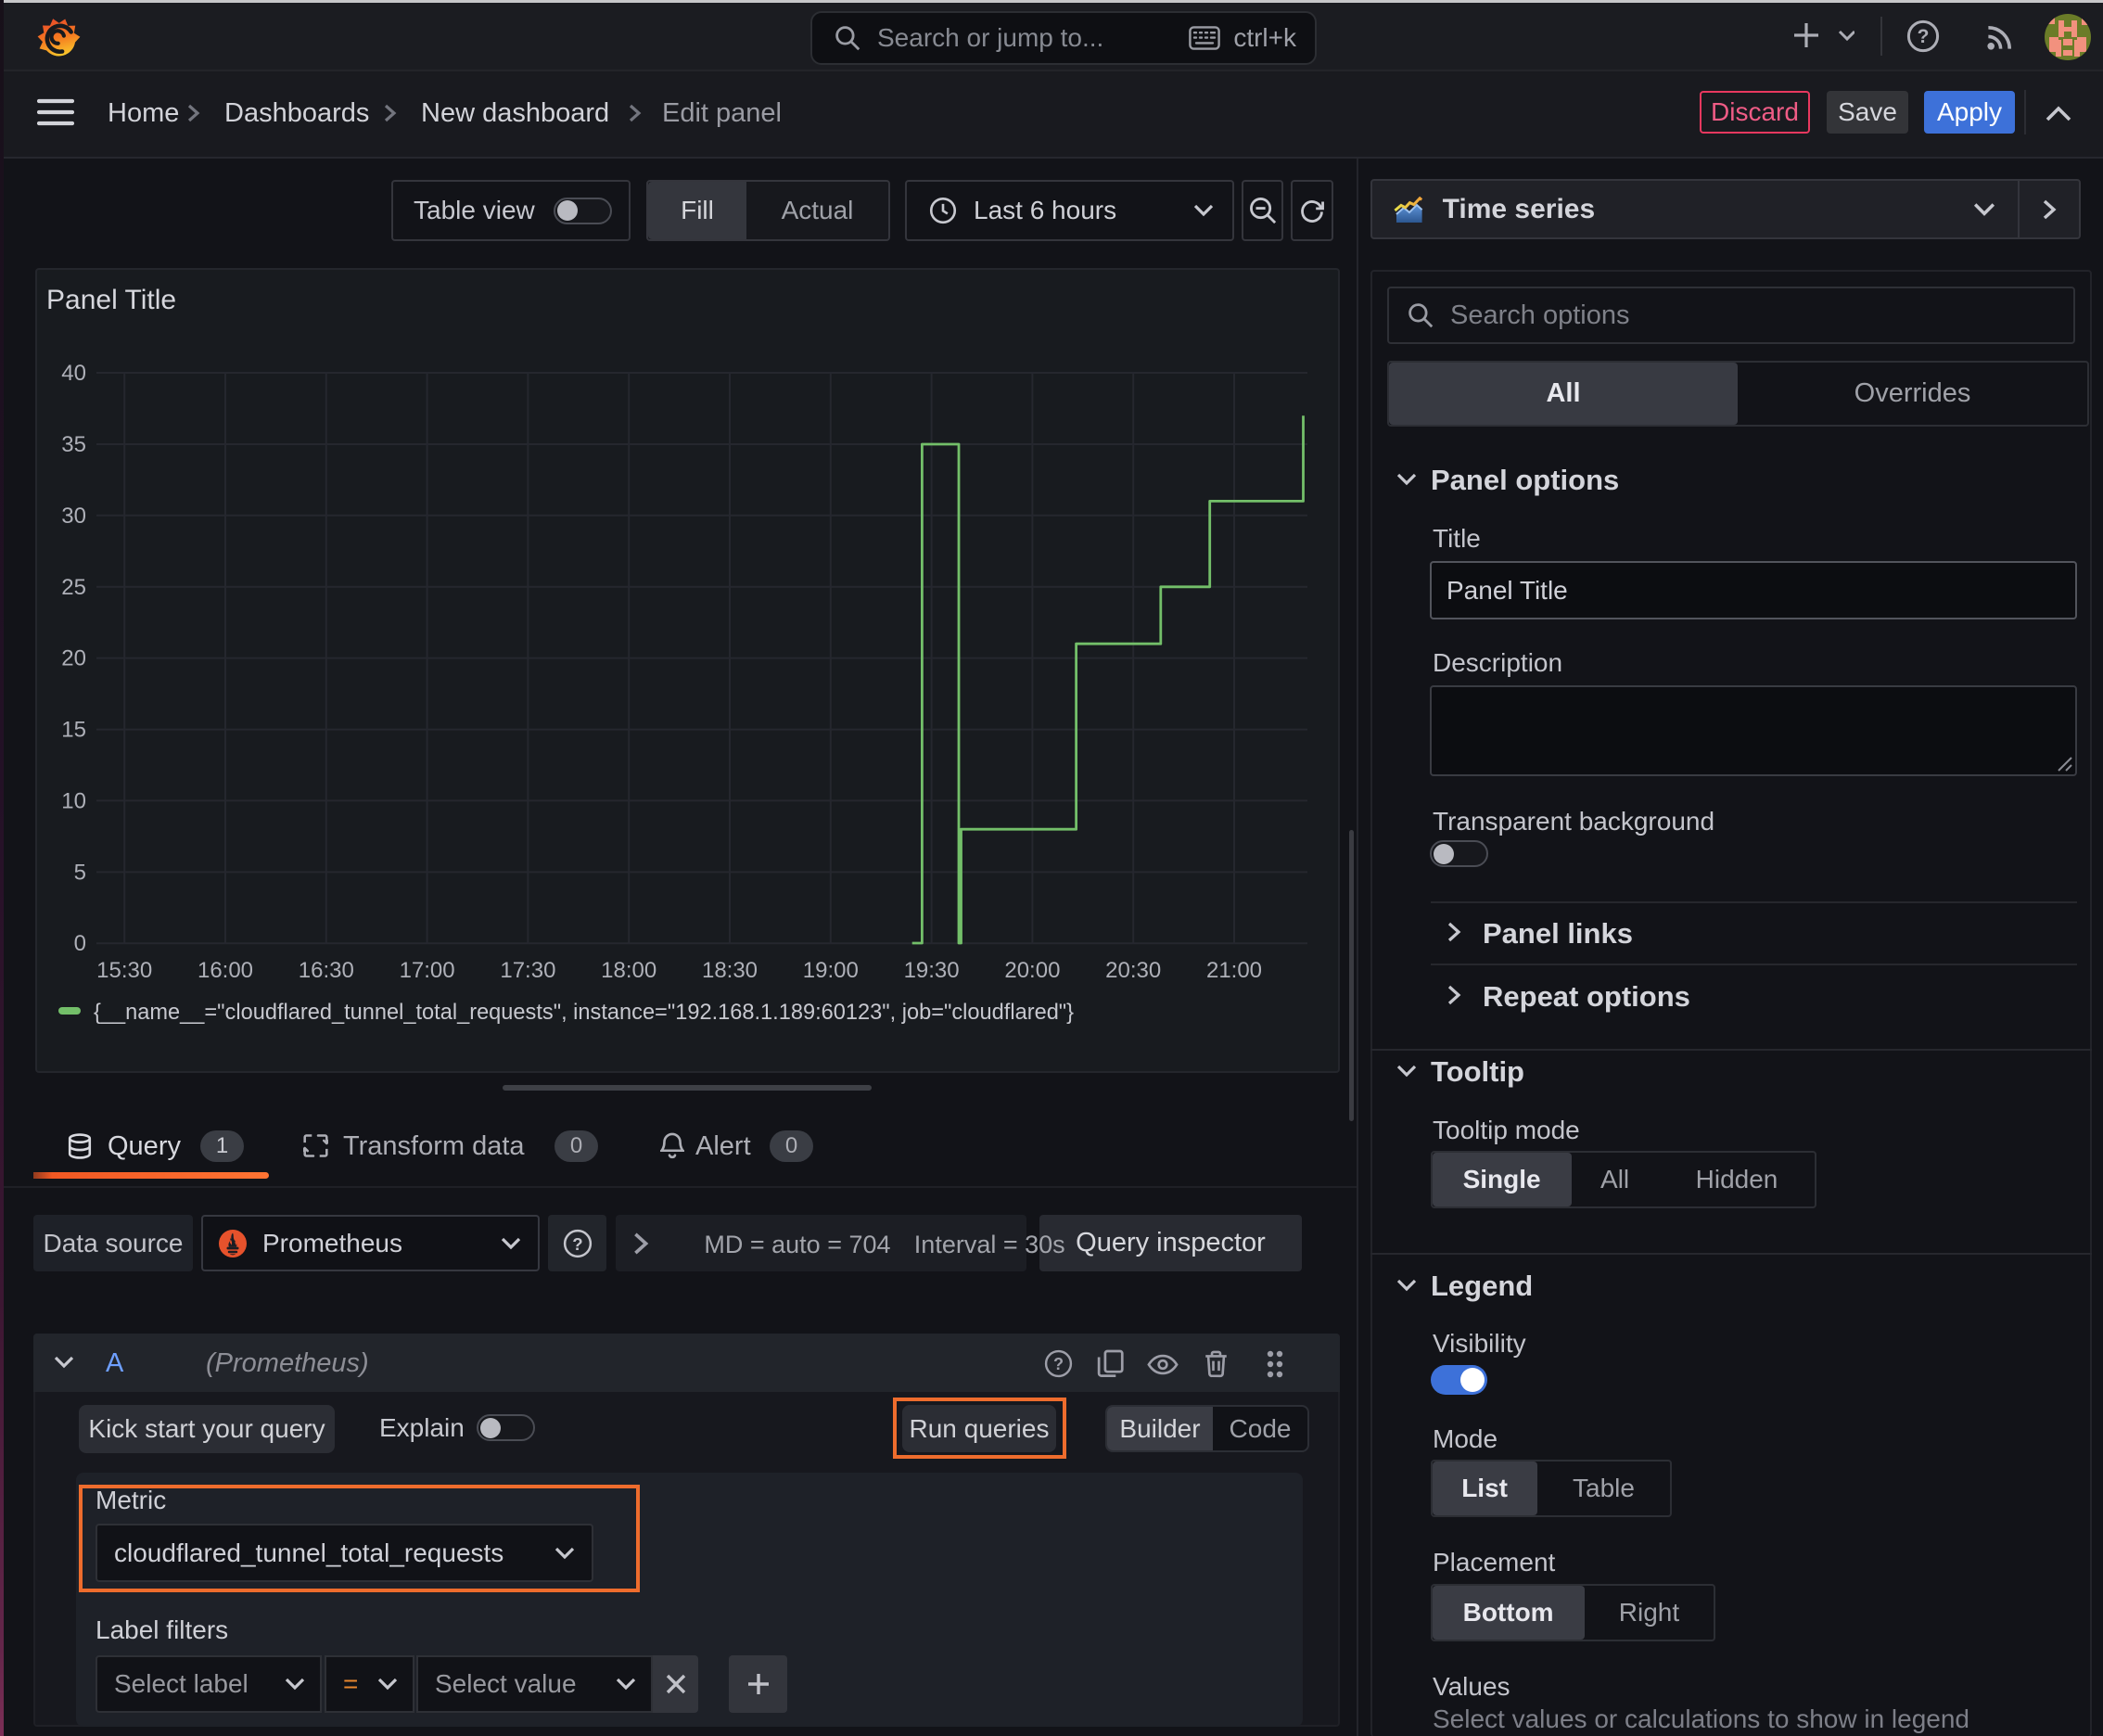 This screenshot has width=2103, height=1736. What do you see at coordinates (73, 588) in the screenshot?
I see `svg-text: 25` at bounding box center [73, 588].